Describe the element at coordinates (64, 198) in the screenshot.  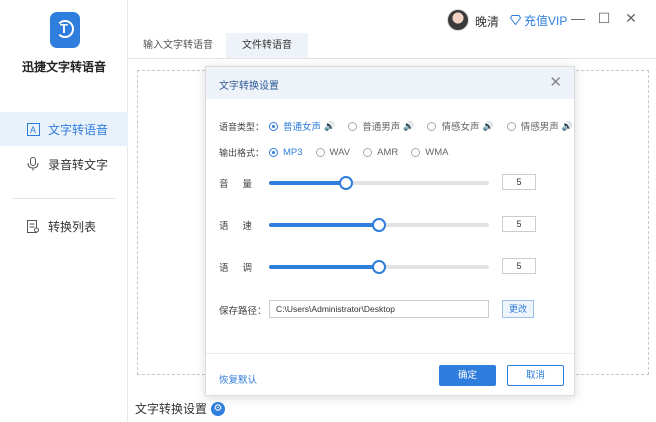
I see `sidebar-divider` at that location.